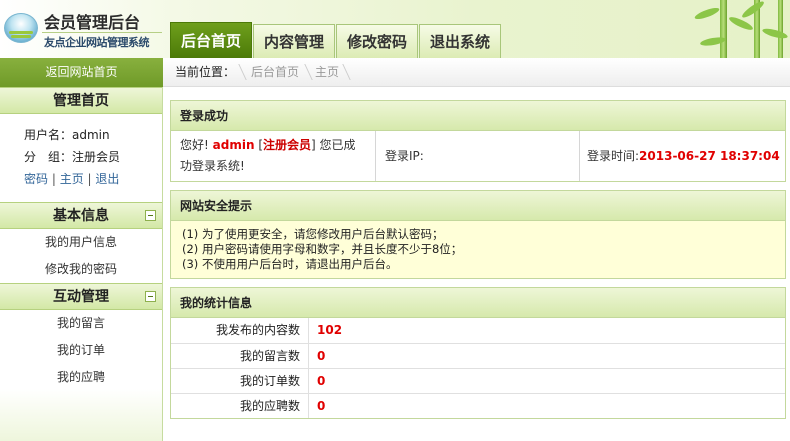  I want to click on breadcrumb: 当前位置： 后台首页 主页, so click(476, 72).